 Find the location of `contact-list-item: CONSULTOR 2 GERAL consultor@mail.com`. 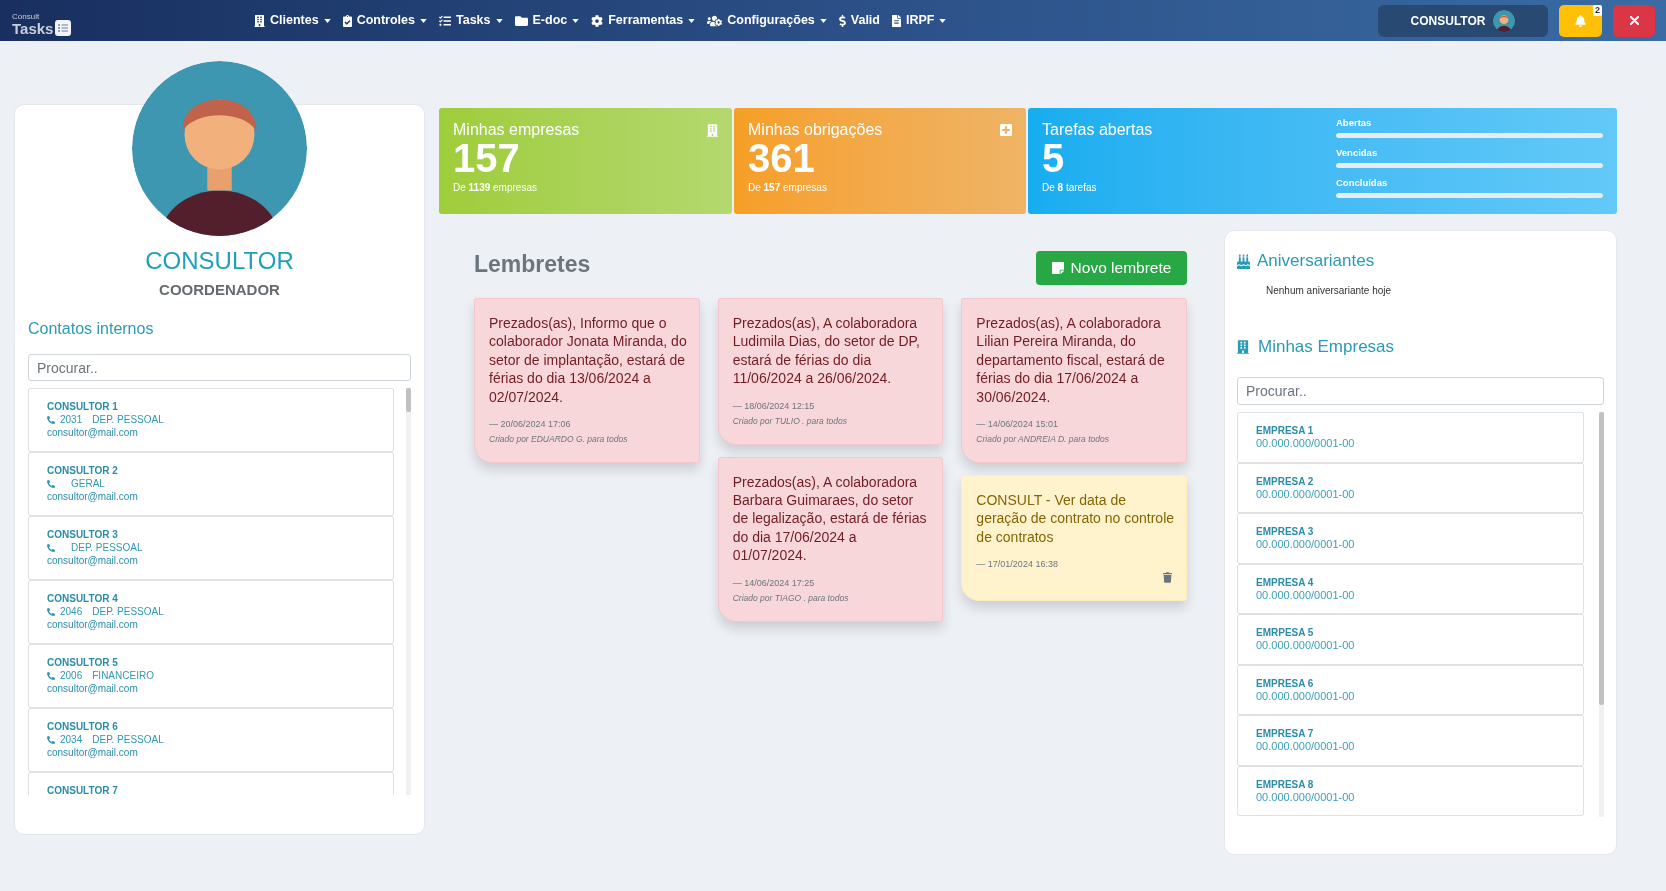

contact-list-item: CONSULTOR 2 GERAL consultor@mail.com is located at coordinates (211, 484).